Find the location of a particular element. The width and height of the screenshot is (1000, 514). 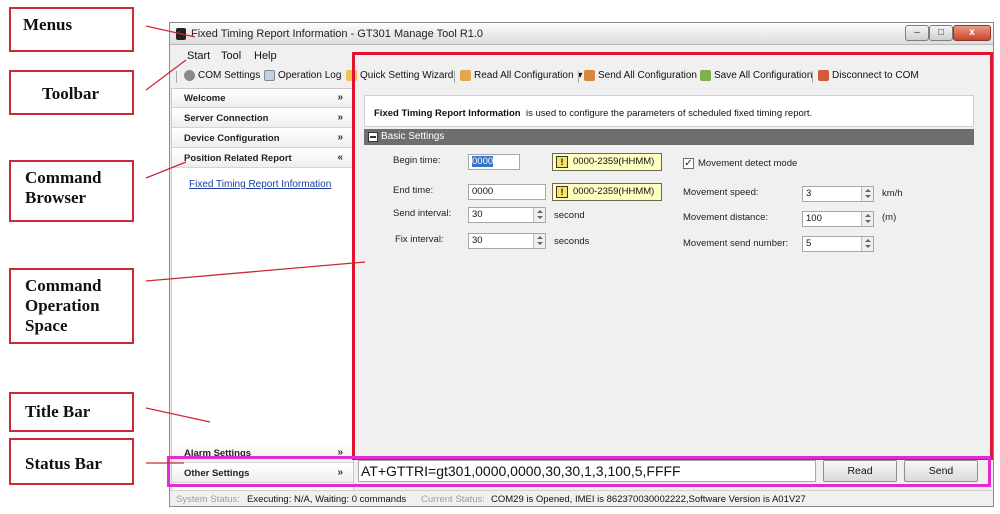

menu-tool: Tool is located at coordinates (231, 56).